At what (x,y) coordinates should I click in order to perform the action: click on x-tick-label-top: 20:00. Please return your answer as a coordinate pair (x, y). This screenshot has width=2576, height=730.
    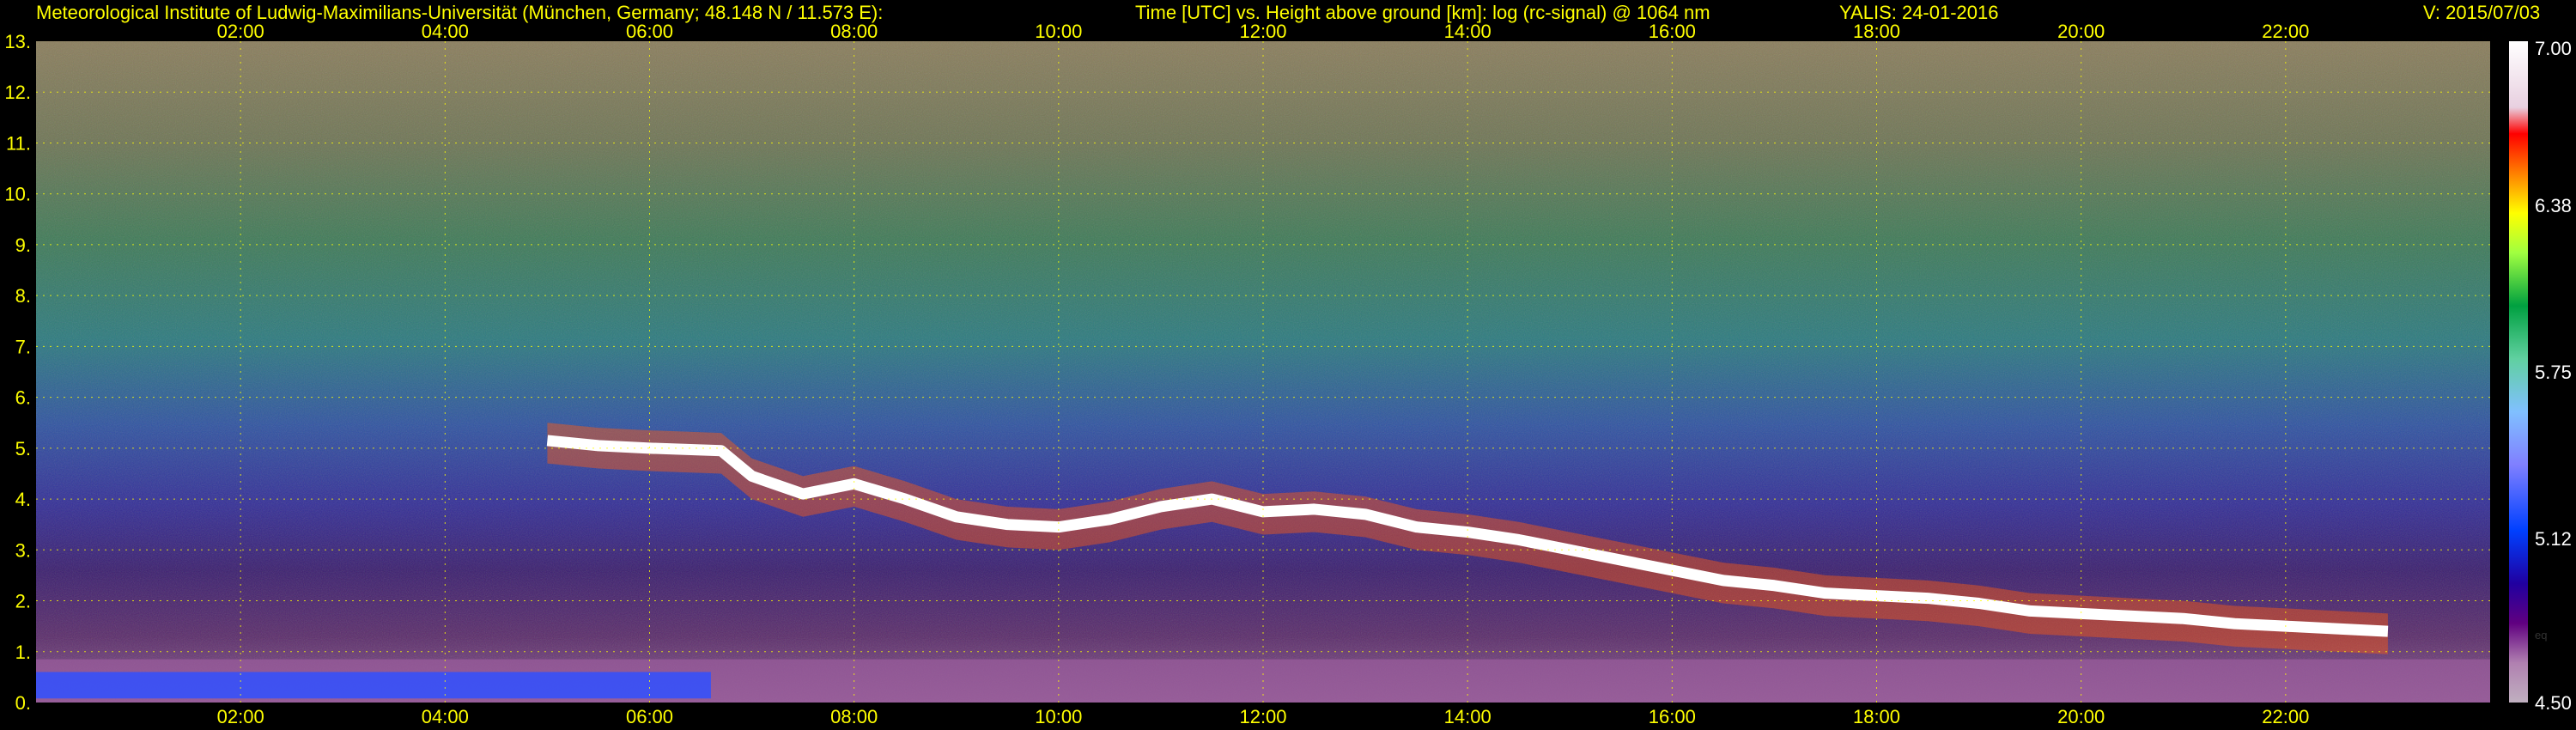
    Looking at the image, I should click on (2081, 31).